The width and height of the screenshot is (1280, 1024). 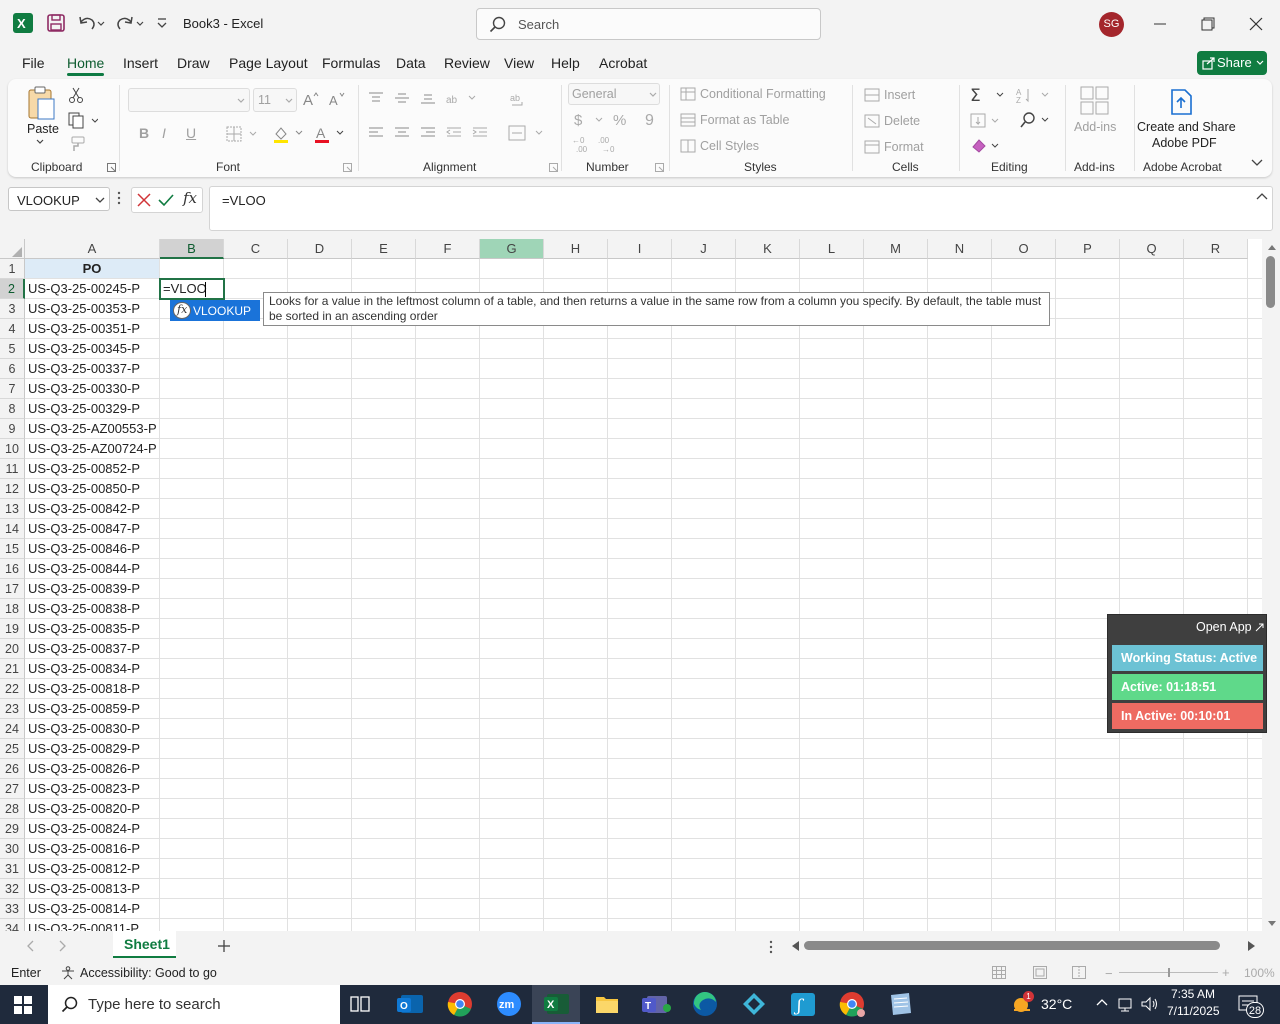 What do you see at coordinates (92, 669) in the screenshot?
I see `cell-a21: US-Q3-25-00834-P` at bounding box center [92, 669].